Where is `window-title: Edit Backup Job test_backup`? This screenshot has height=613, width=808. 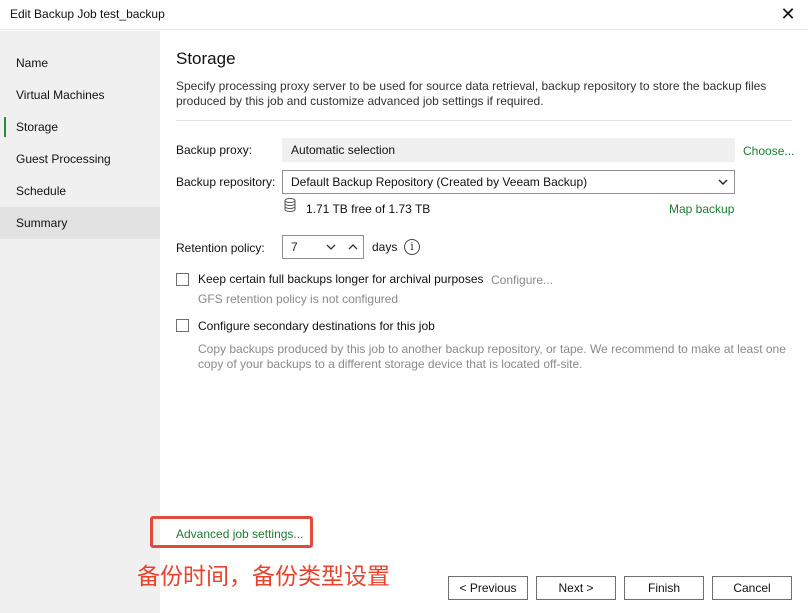
window-title: Edit Backup Job test_backup is located at coordinates (87, 14).